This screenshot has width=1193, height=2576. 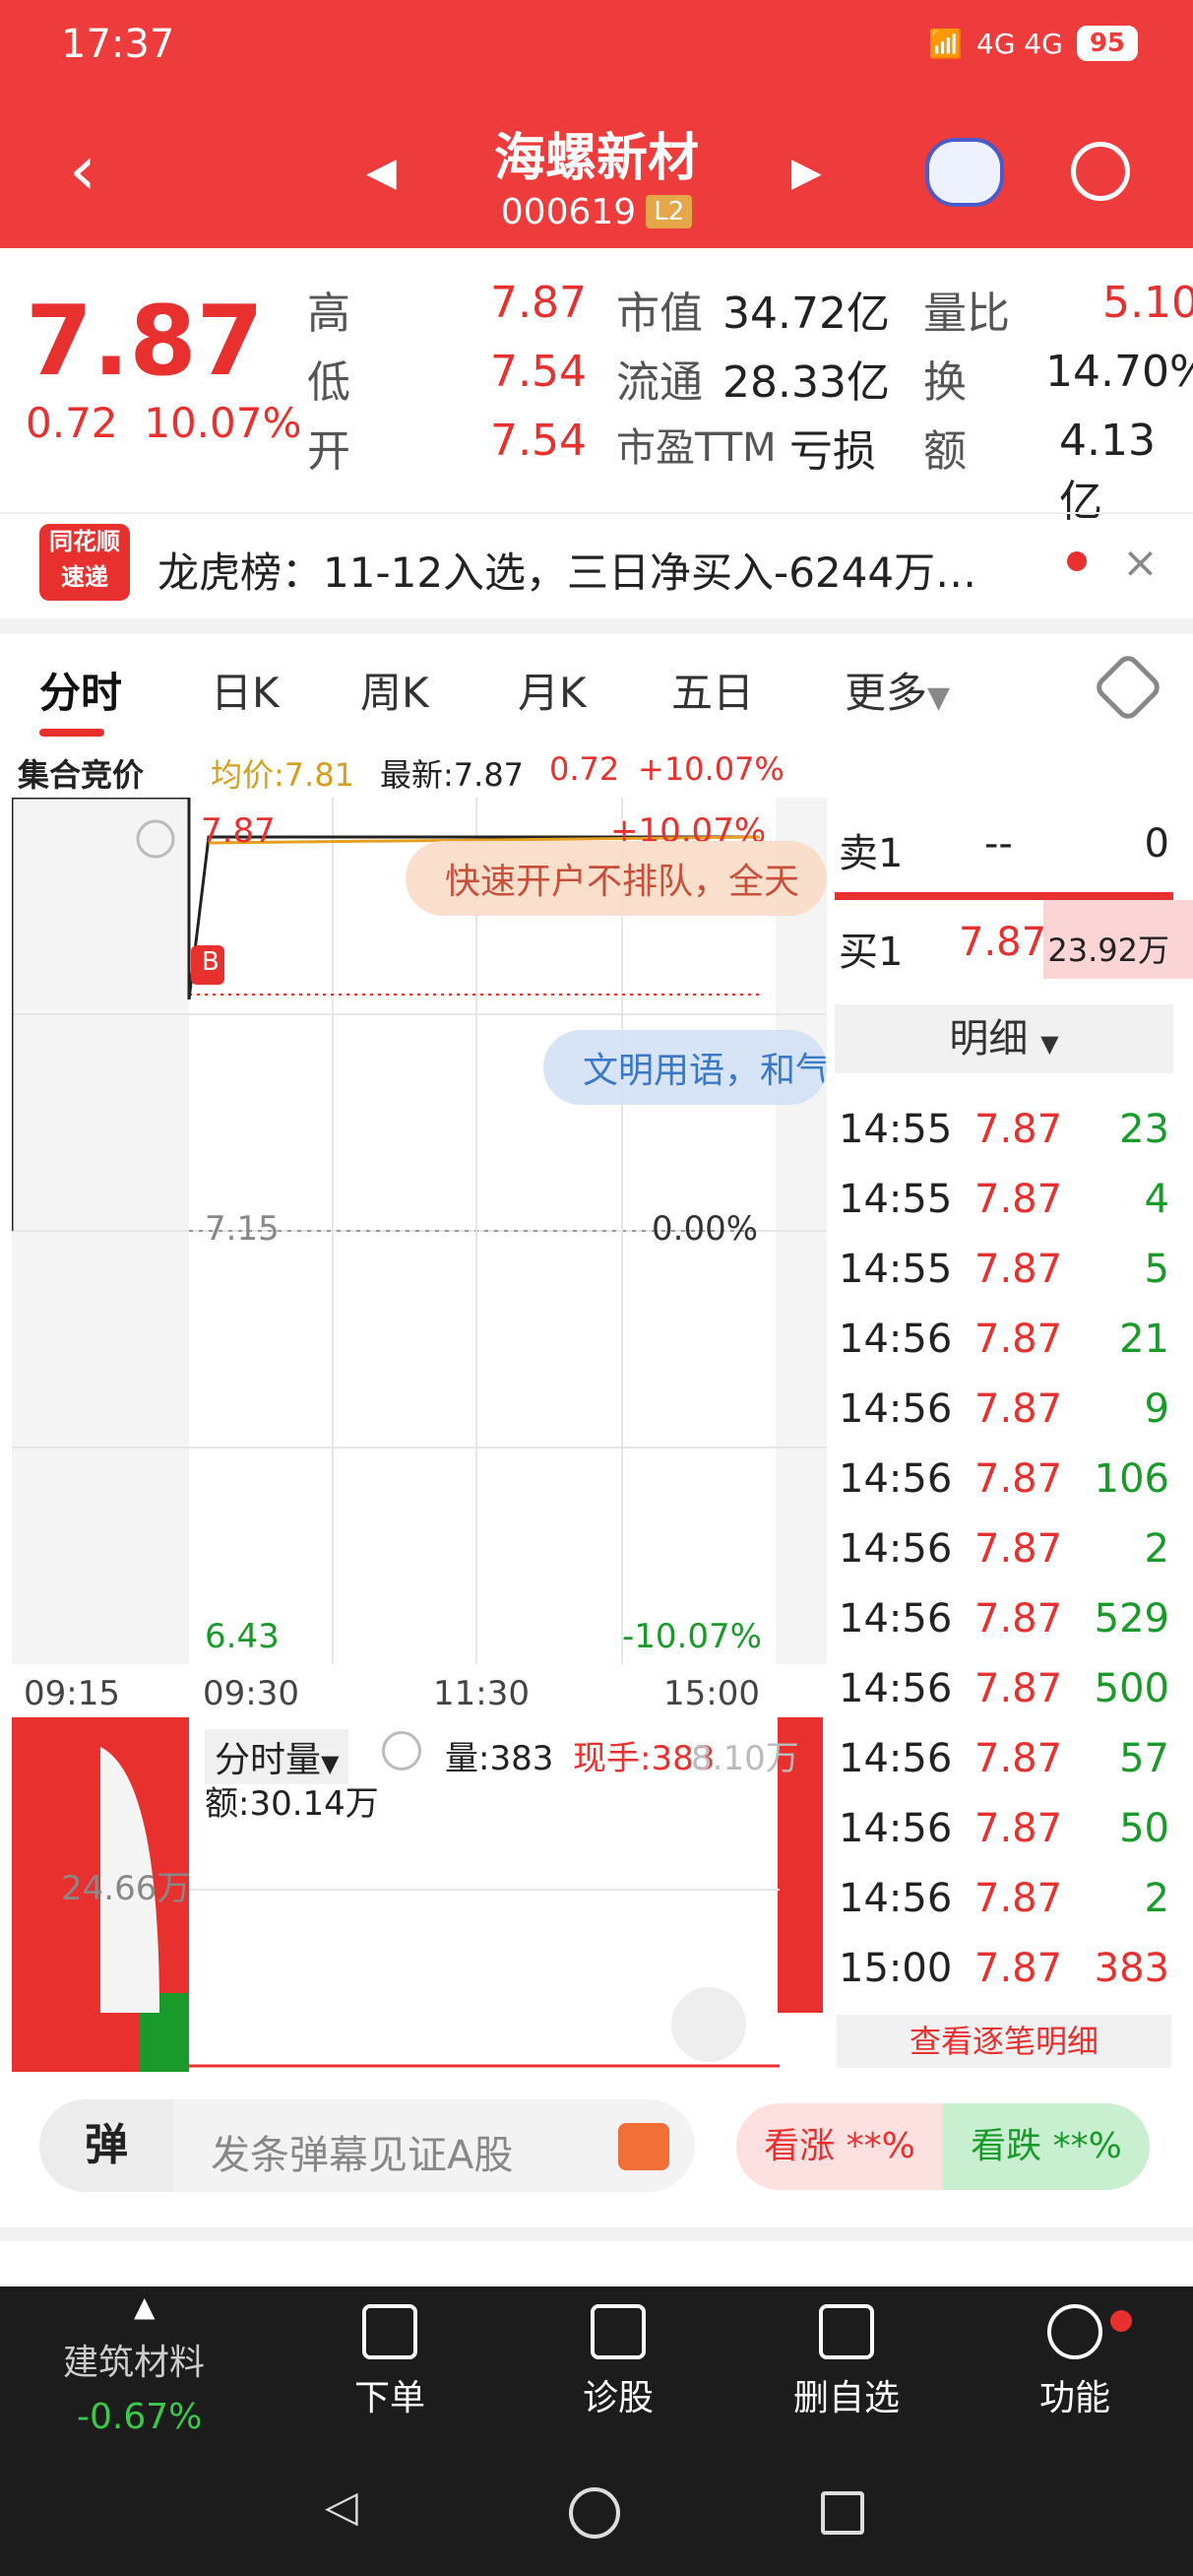 I want to click on status-icons: 📶 4G 4G 95, so click(x=1033, y=43).